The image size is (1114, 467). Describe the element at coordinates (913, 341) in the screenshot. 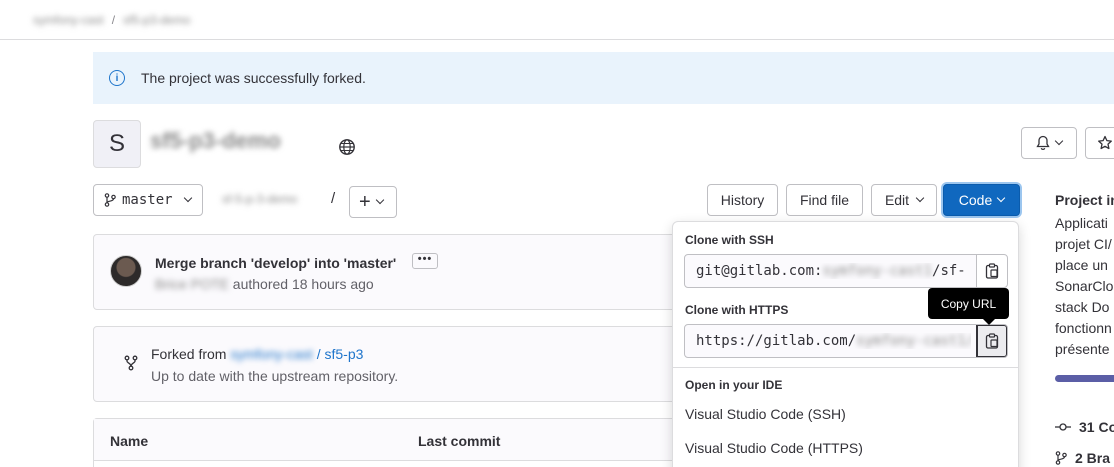

I see `https-url-path: symfony-cast1/sf5-p3` at that location.